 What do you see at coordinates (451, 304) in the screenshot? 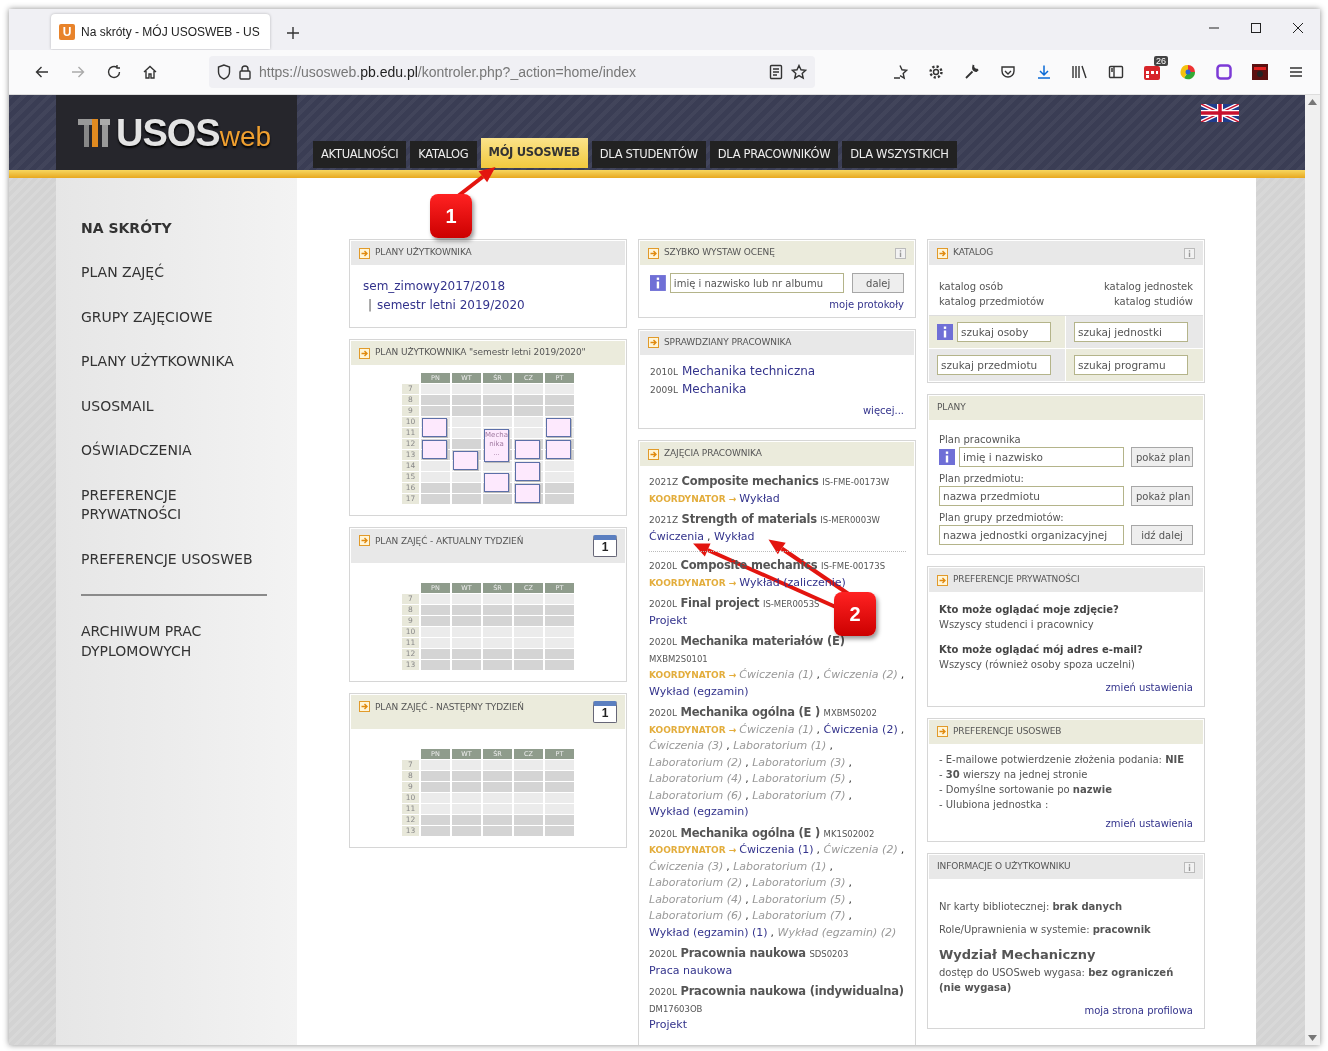
I see `plan-link: semestr letni 2019/2020` at bounding box center [451, 304].